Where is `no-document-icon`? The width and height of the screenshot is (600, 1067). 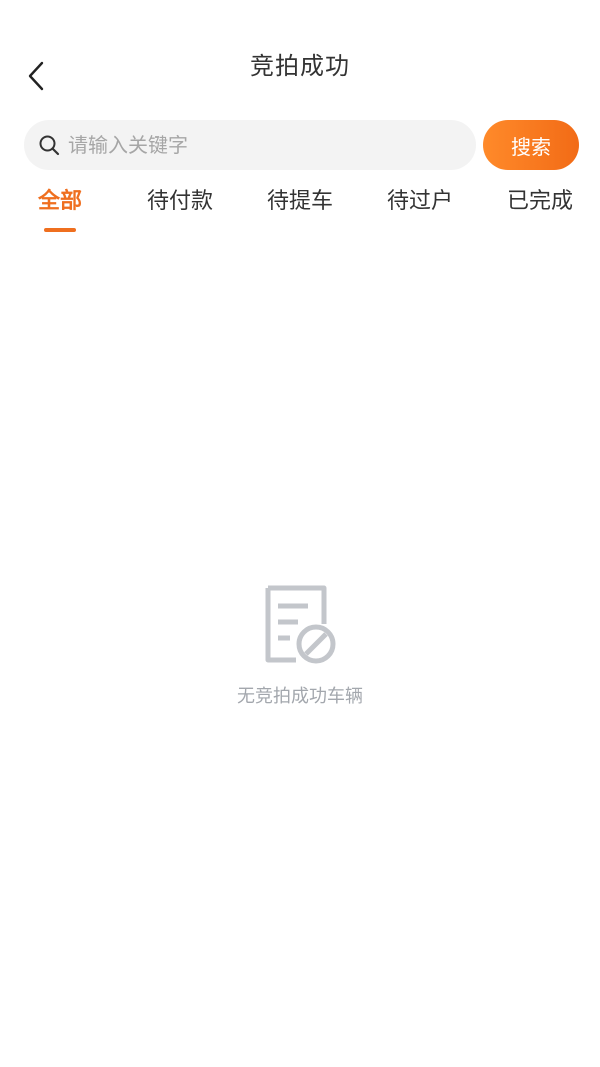
no-document-icon is located at coordinates (302, 626).